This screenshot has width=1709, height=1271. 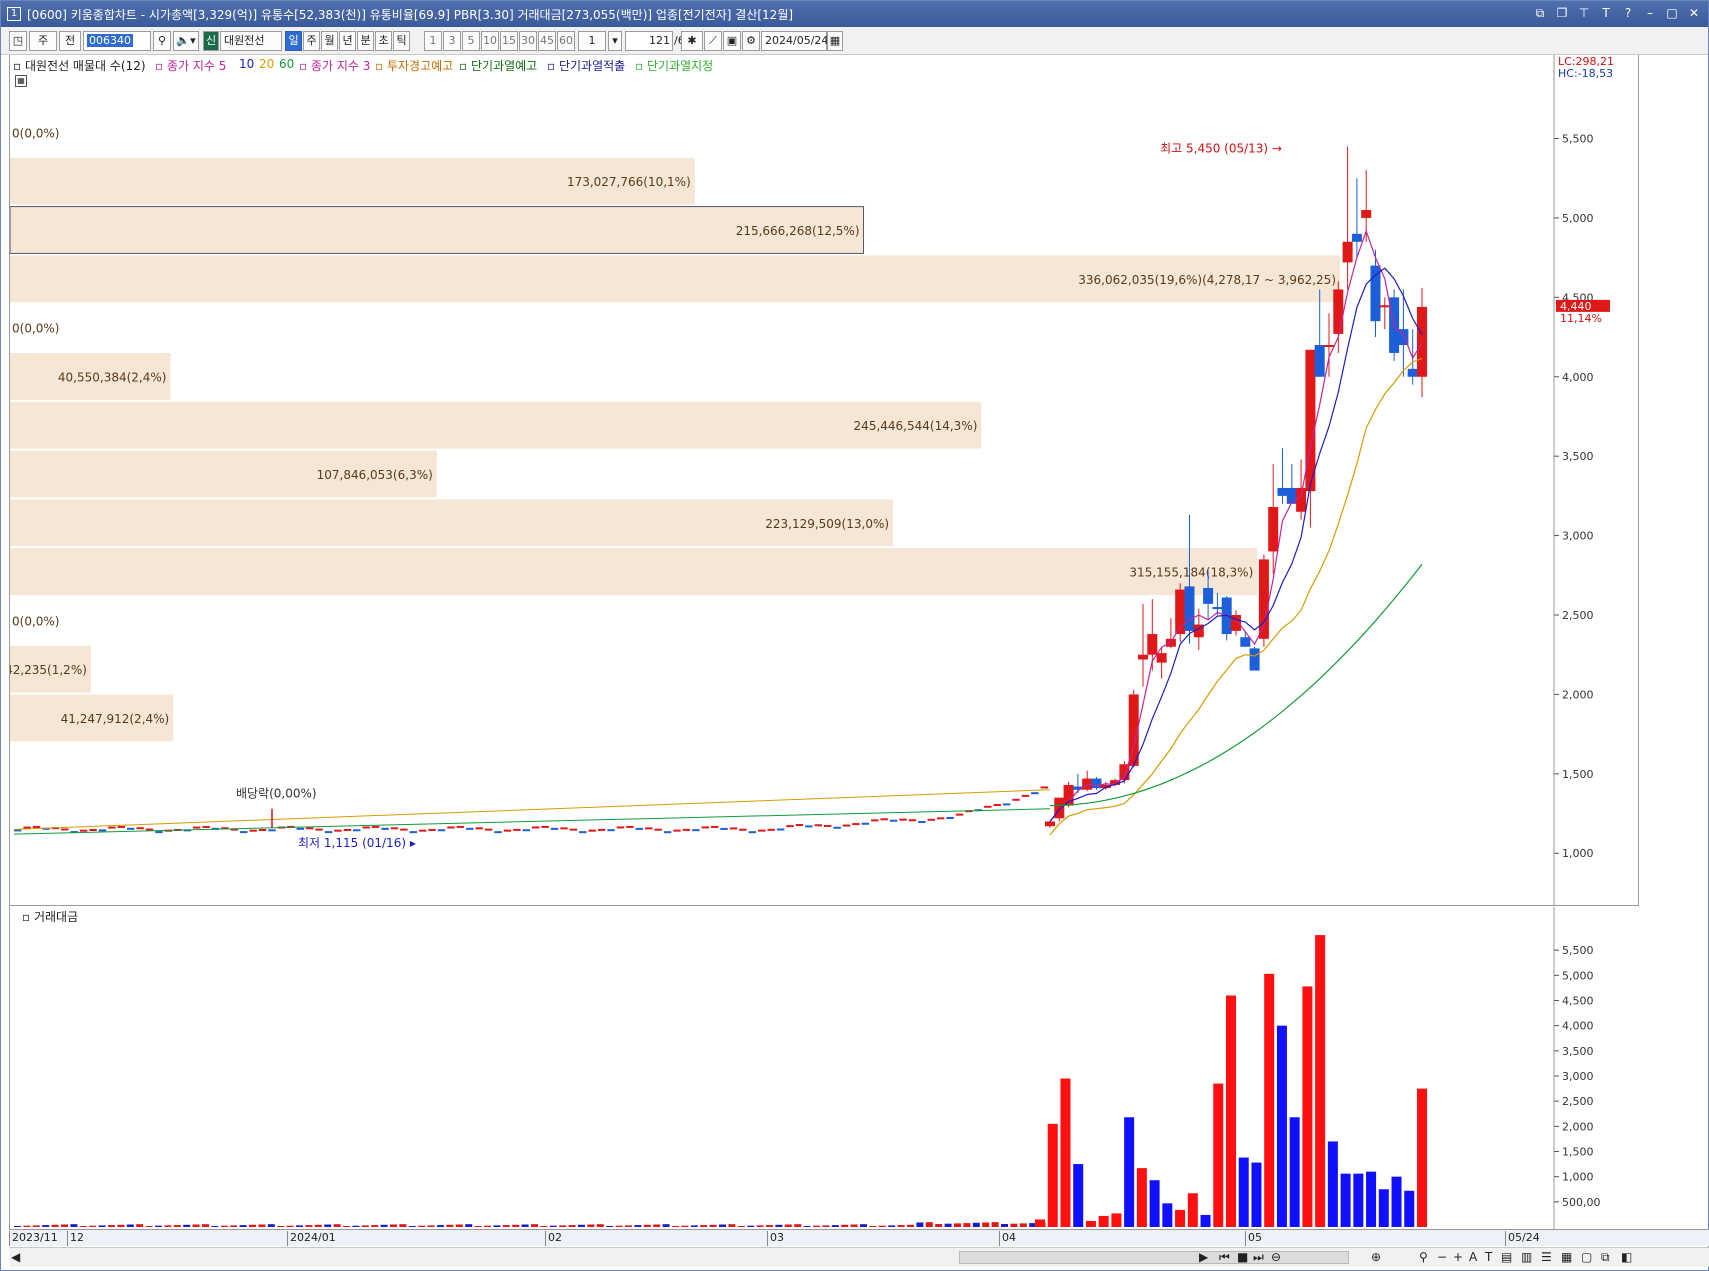 What do you see at coordinates (1605, 1257) in the screenshot?
I see `arrange-icon: ⧉` at bounding box center [1605, 1257].